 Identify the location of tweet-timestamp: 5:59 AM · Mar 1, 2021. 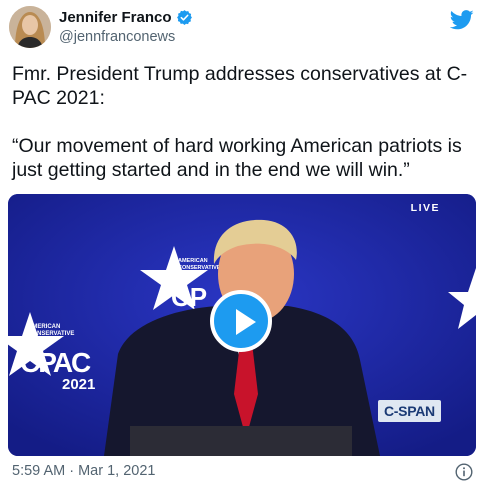
(83, 471).